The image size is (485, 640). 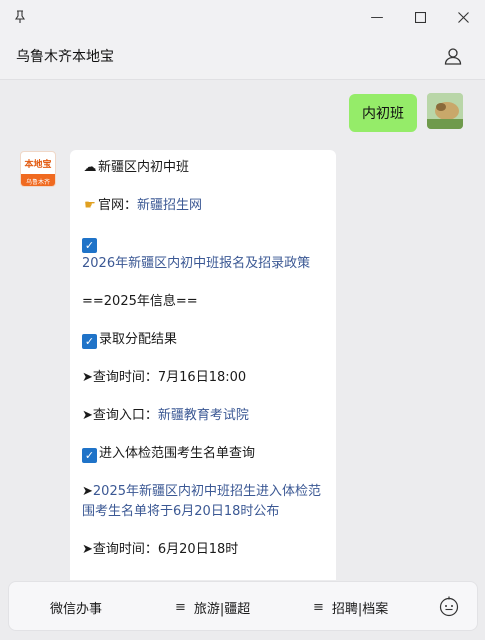 I want to click on user-message-row: 内初班, so click(x=406, y=112).